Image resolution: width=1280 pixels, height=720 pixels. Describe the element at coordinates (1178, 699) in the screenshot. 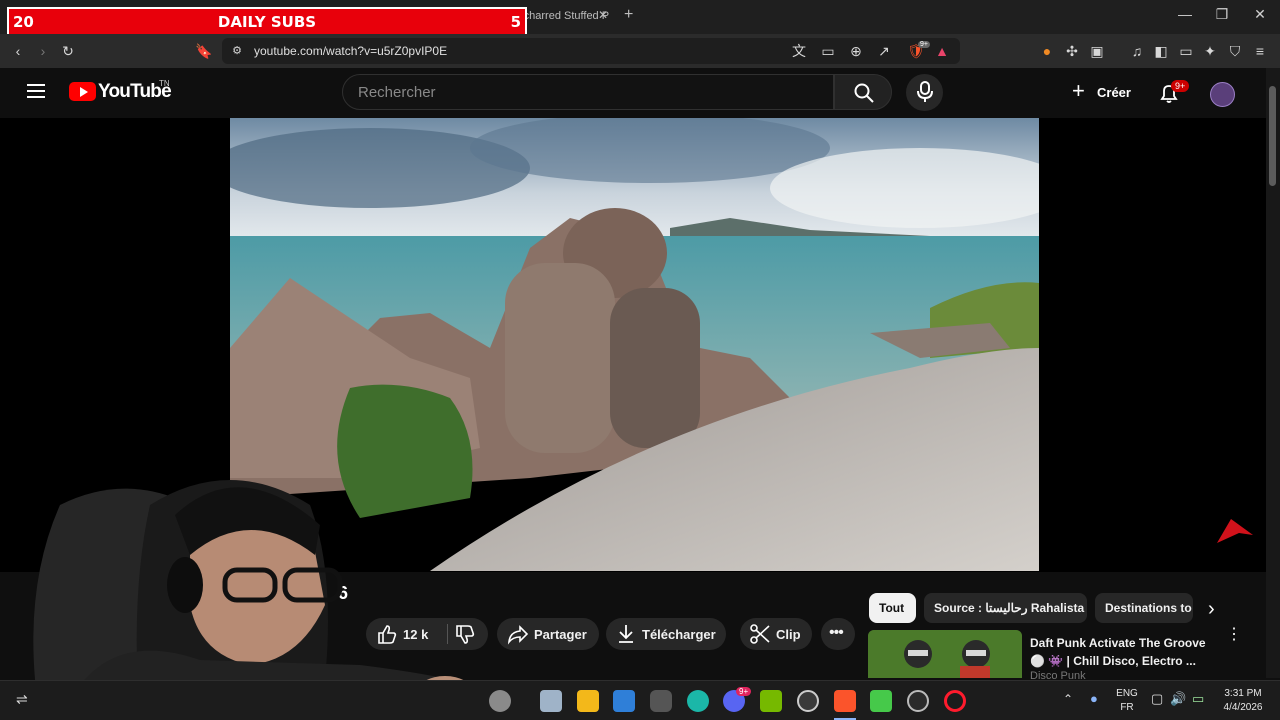

I see `volume-icon: 🔊` at that location.